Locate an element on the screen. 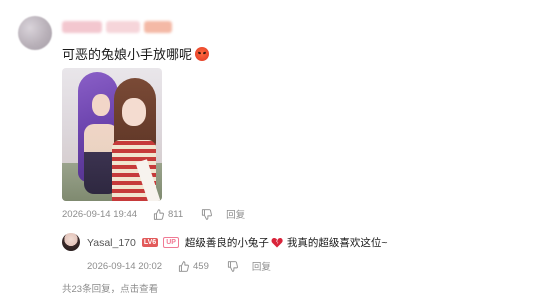  broken-heart-icon is located at coordinates (277, 243).